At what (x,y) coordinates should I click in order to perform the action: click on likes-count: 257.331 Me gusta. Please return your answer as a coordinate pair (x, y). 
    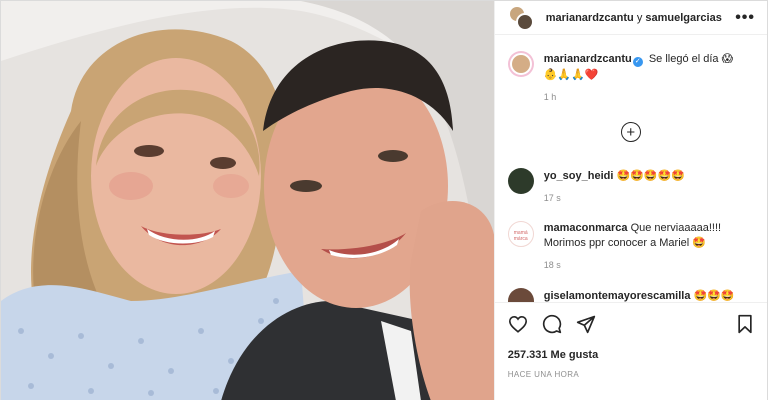
    Looking at the image, I should click on (631, 355).